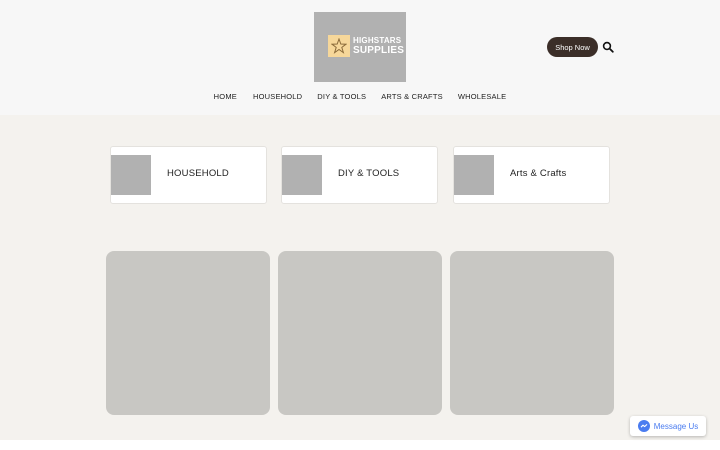  Describe the element at coordinates (643, 426) in the screenshot. I see `messenger-icon` at that location.